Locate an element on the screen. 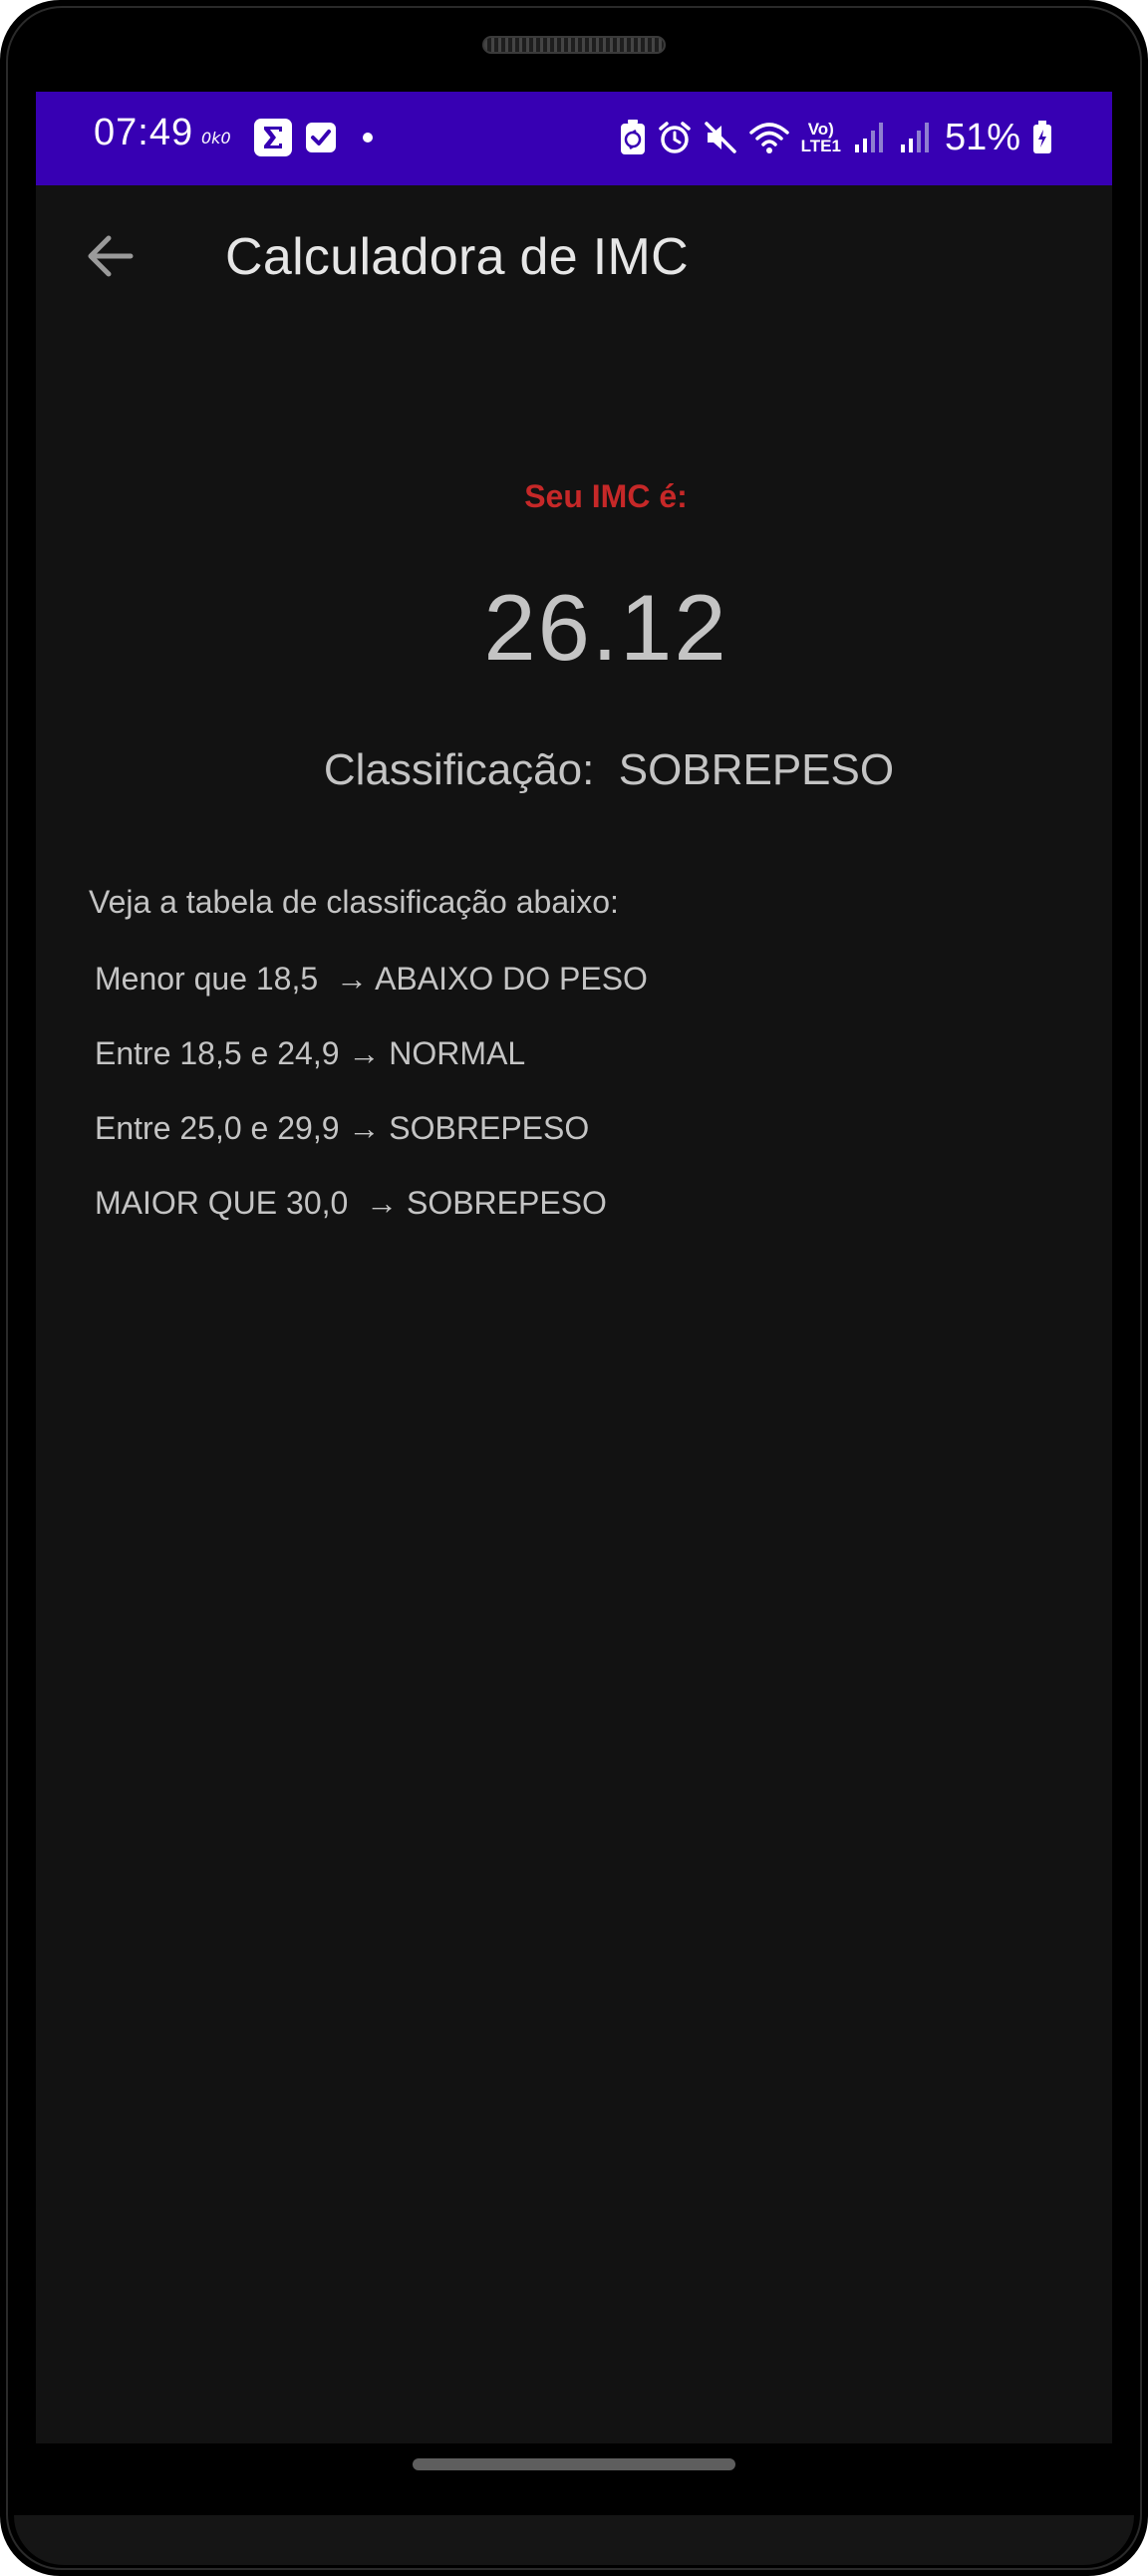  status-left-icons: 0k0 is located at coordinates (287, 137).